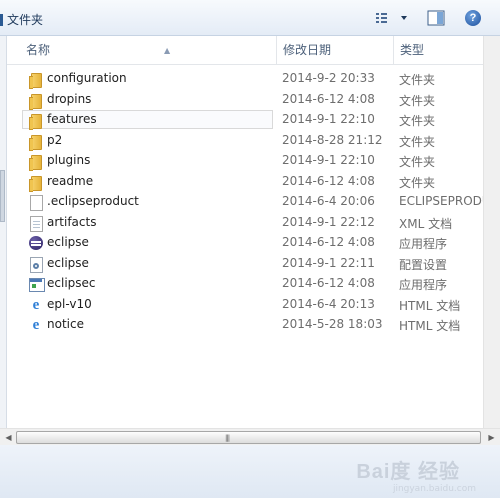 Image resolution: width=500 pixels, height=498 pixels. I want to click on horizontal-scroll-thumb: |||, so click(248, 437).